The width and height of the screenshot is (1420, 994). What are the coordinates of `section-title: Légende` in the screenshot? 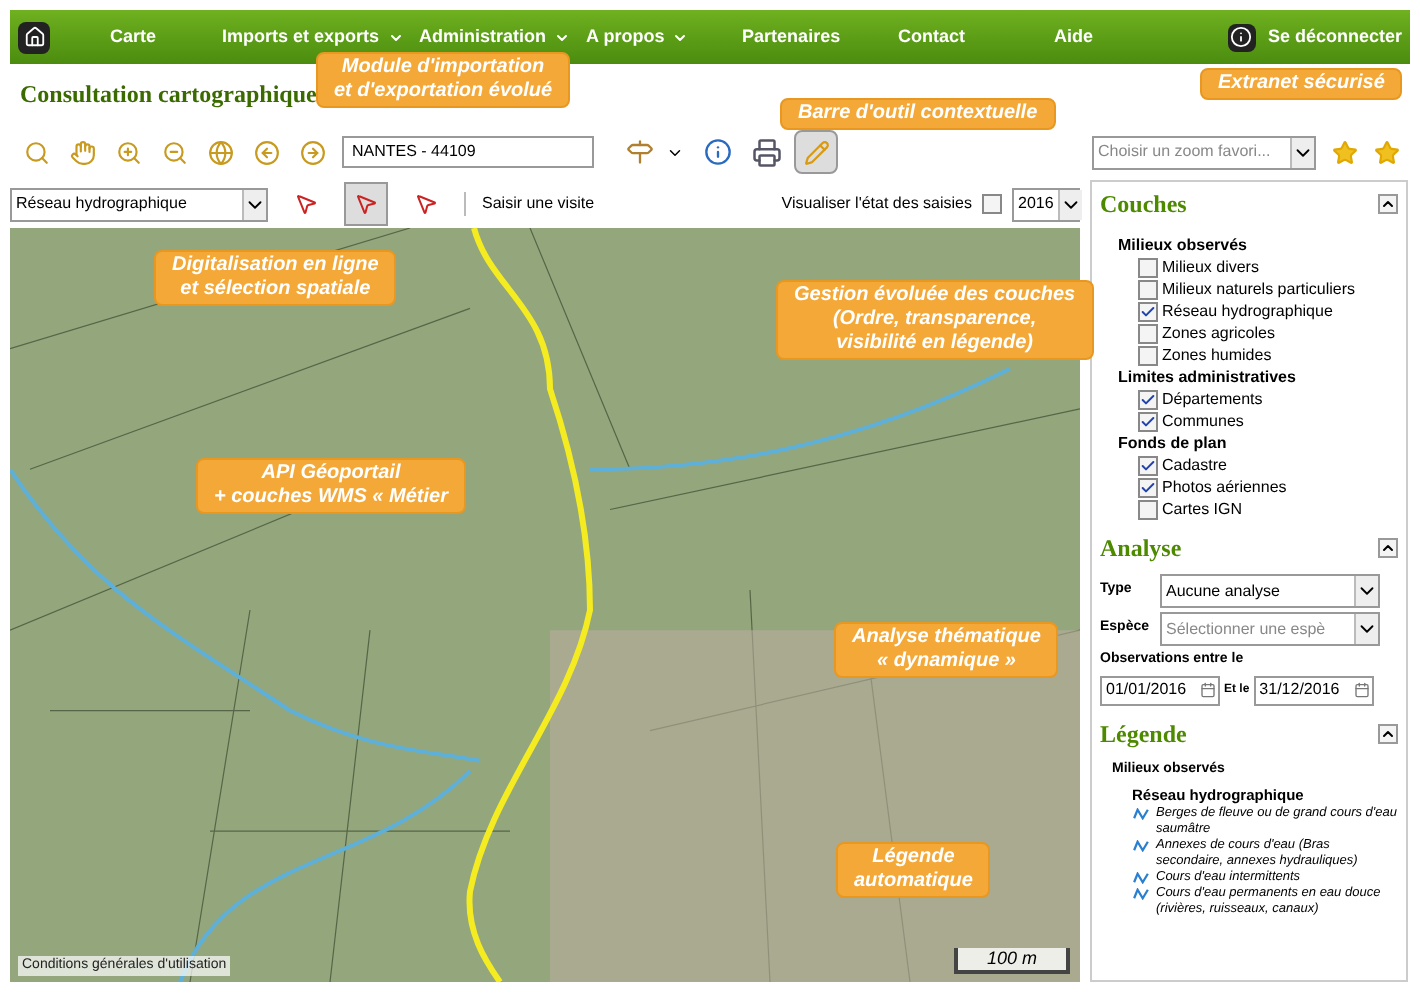 It's located at (1143, 734).